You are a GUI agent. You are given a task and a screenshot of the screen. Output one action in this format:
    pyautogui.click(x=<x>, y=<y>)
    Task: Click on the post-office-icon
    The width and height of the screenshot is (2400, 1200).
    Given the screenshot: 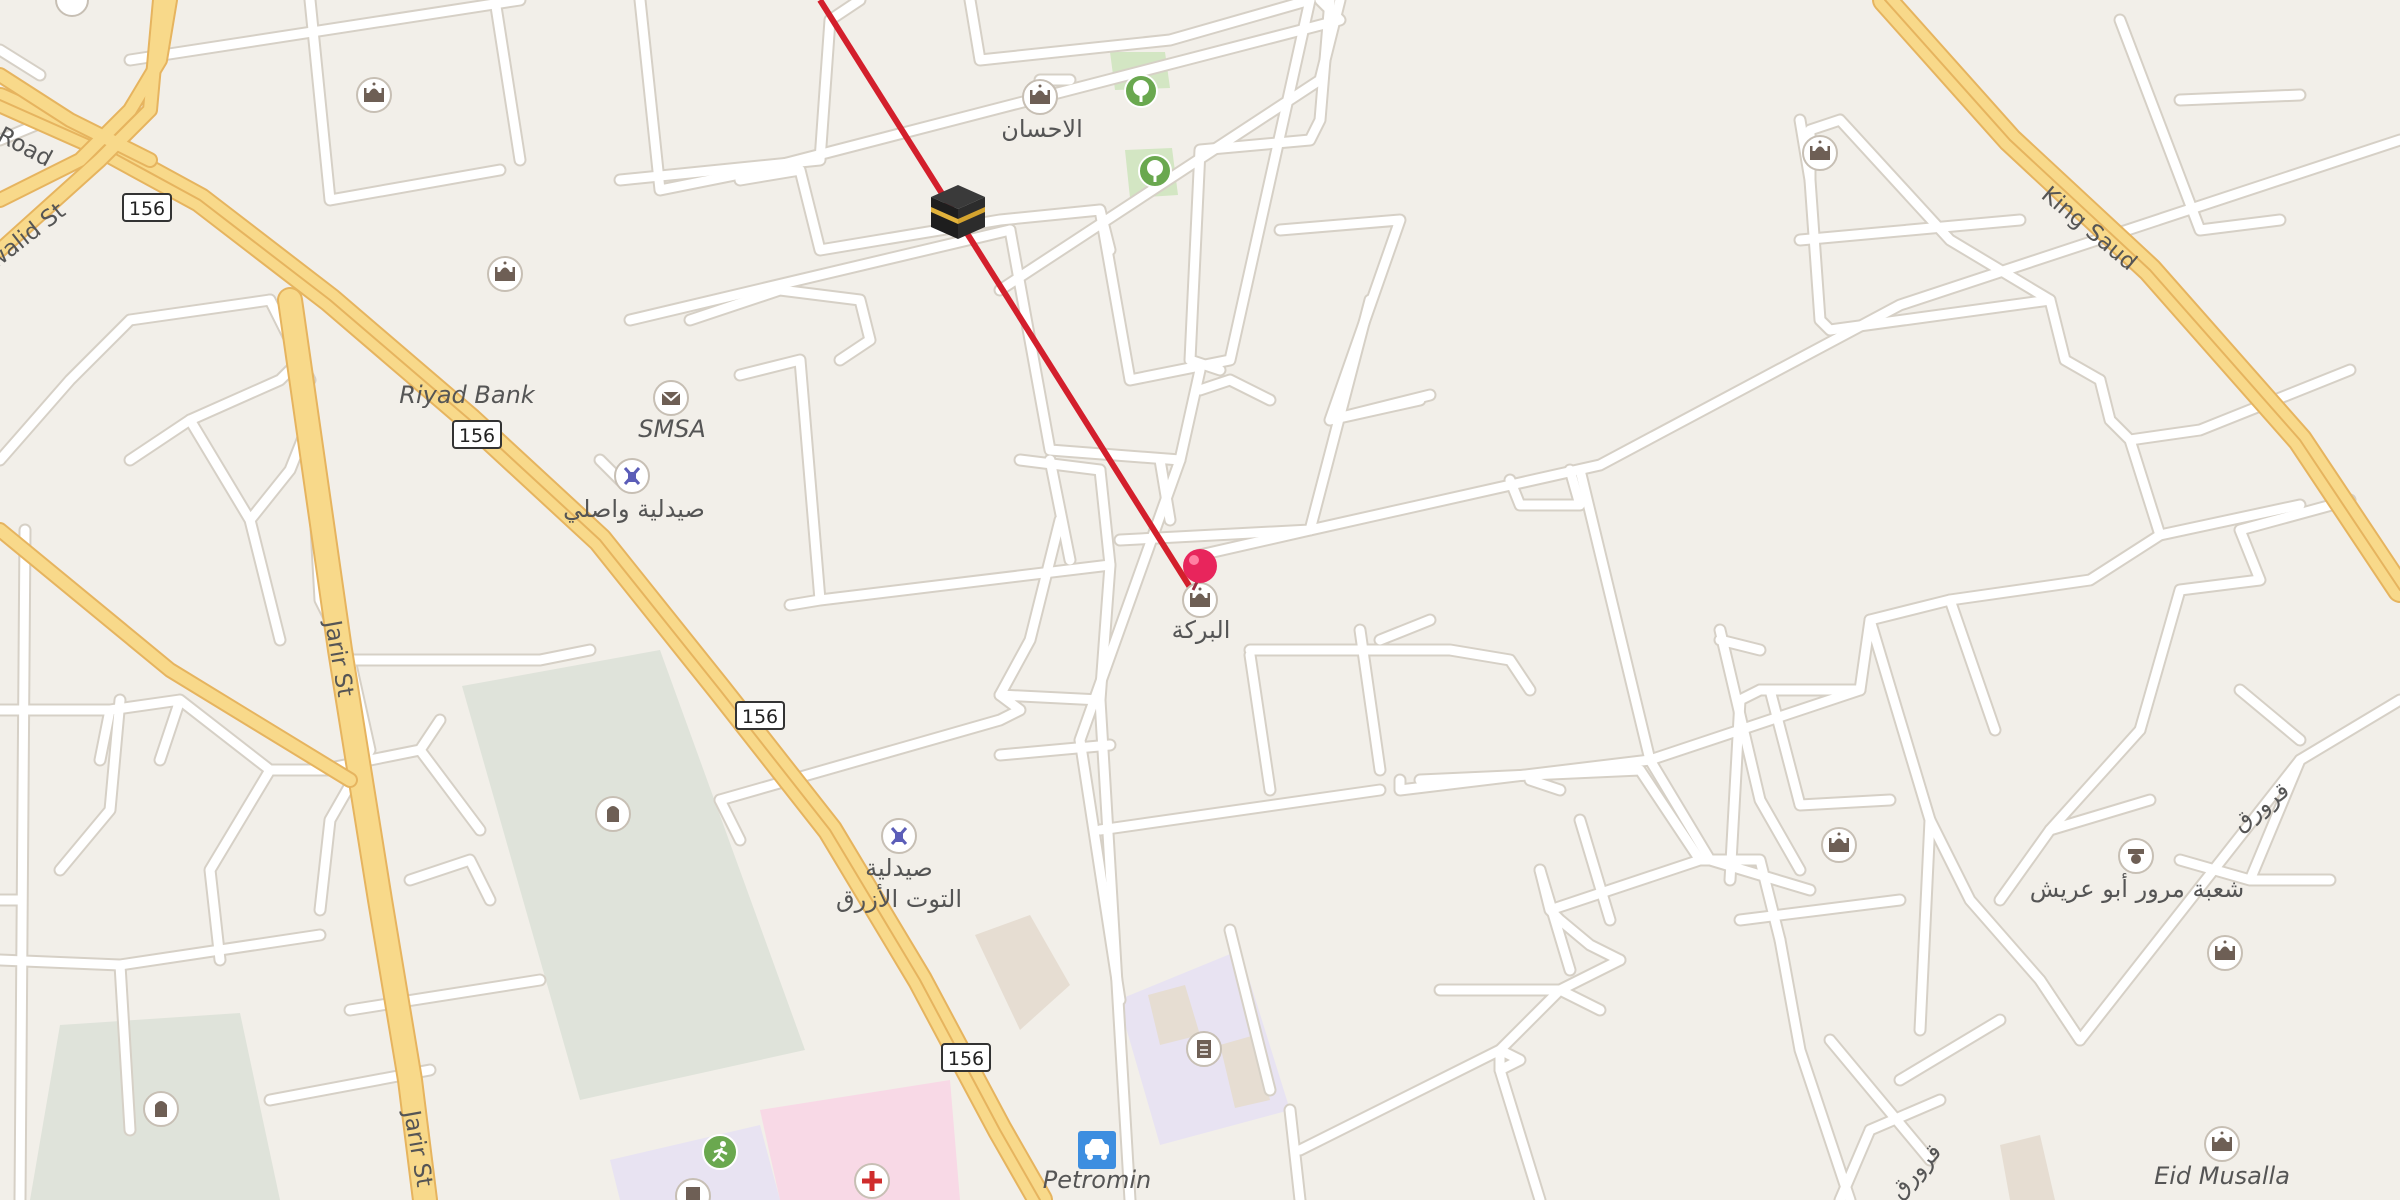 What is the action you would take?
    pyautogui.click(x=671, y=398)
    